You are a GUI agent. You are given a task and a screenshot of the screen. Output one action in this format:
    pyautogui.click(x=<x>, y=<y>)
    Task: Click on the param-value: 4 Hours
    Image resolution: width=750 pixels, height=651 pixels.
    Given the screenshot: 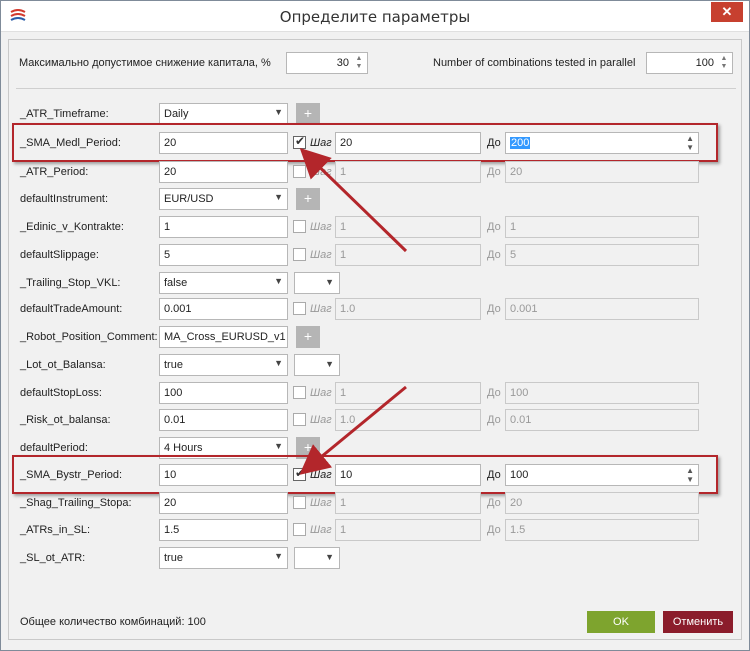 What is the action you would take?
    pyautogui.click(x=183, y=448)
    